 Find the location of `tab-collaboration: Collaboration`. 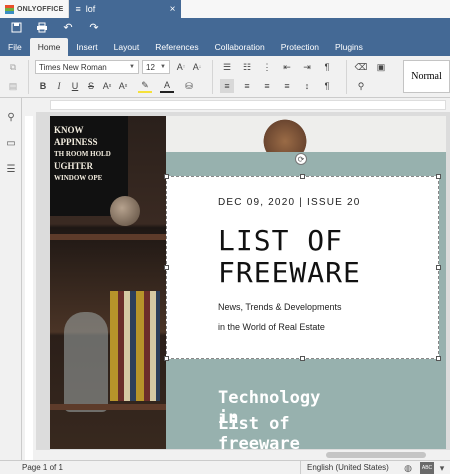

tab-collaboration: Collaboration is located at coordinates (240, 47).